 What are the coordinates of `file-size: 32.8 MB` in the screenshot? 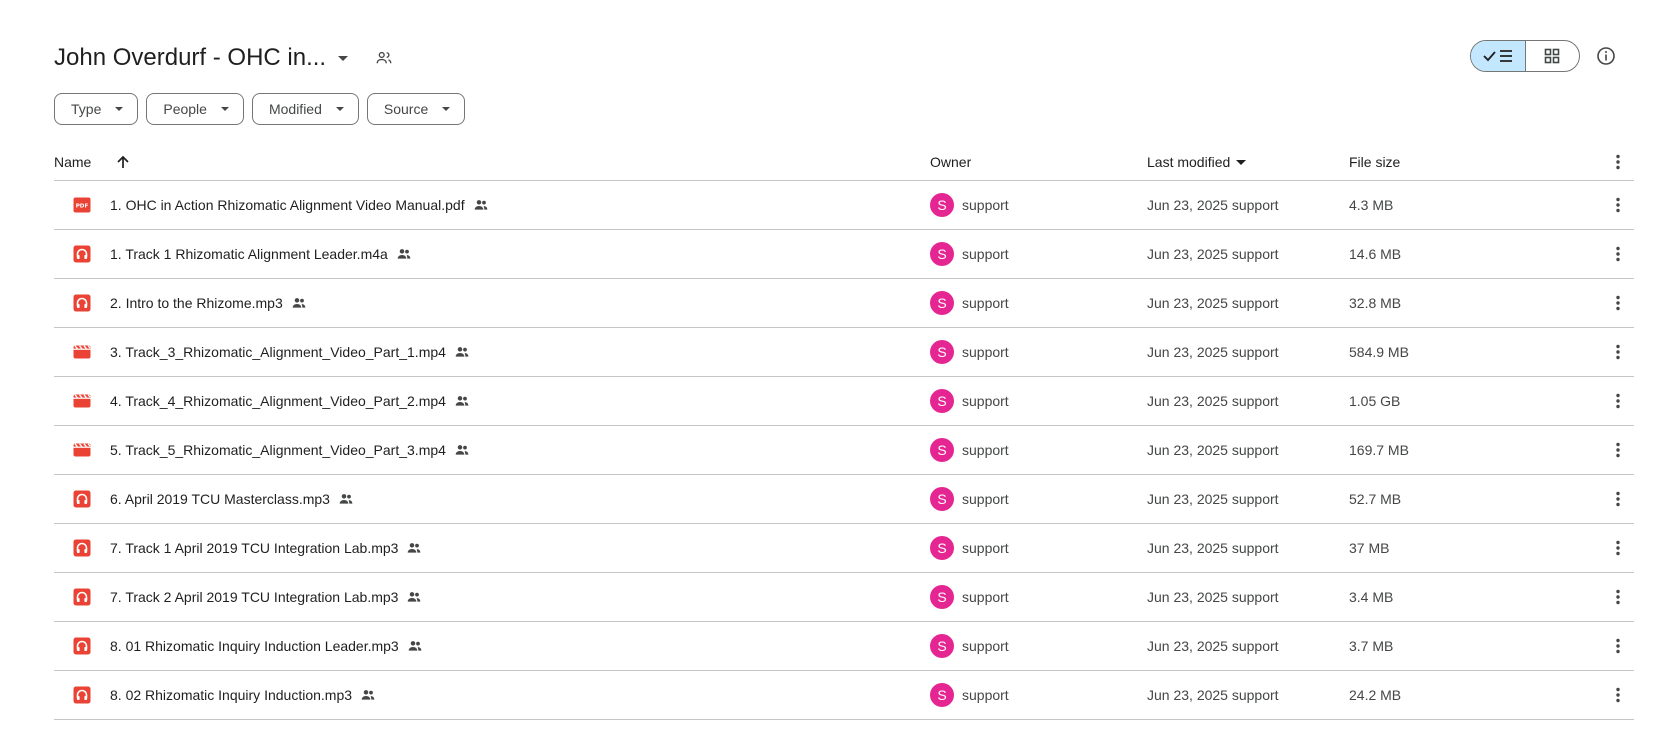 It's located at (1375, 303).